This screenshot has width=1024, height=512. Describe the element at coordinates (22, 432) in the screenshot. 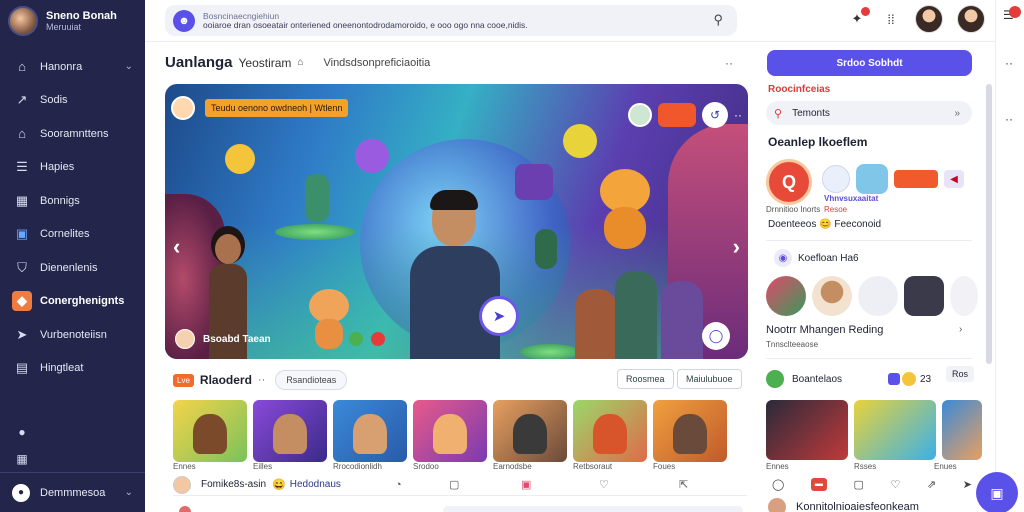

I see `toggle-icon: ●` at that location.